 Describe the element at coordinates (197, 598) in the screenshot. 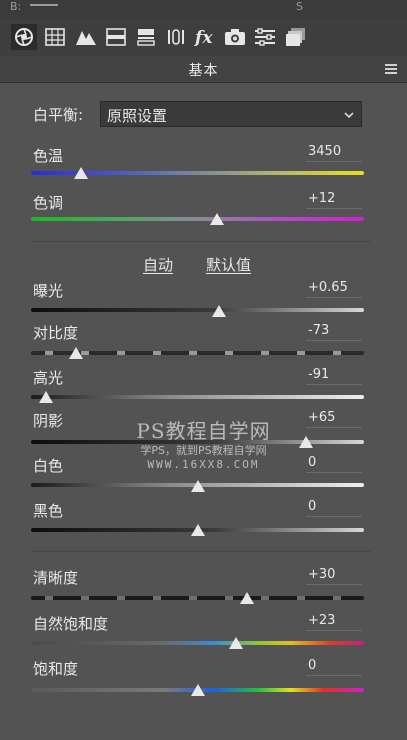

I see `clarity-track` at that location.